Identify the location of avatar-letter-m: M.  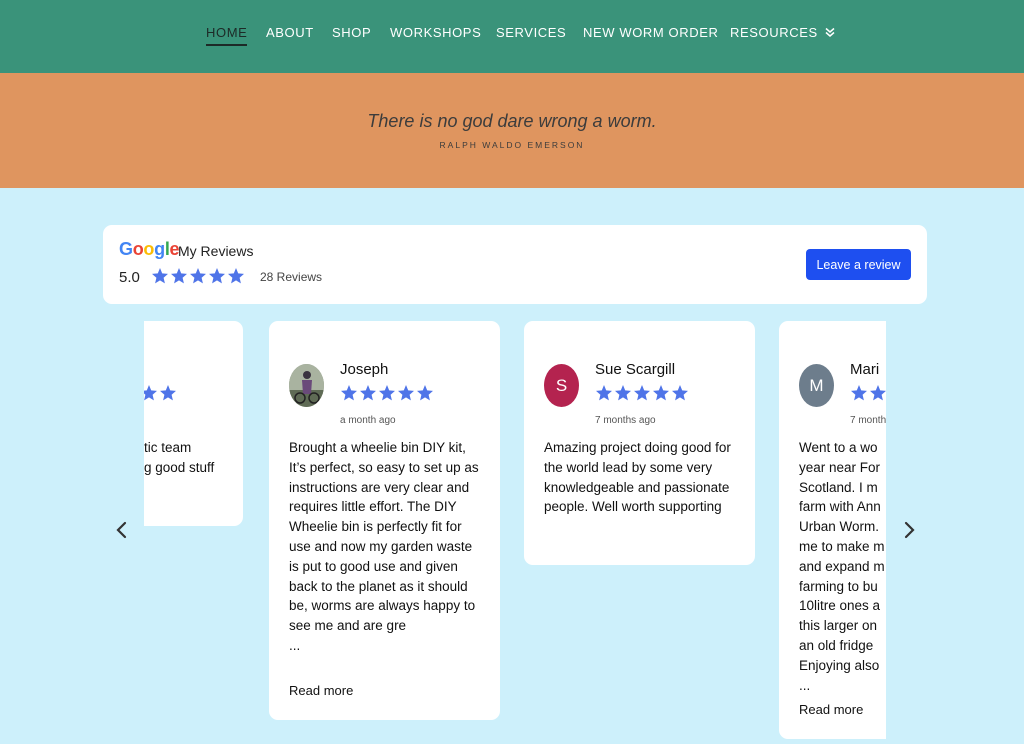
(816, 385).